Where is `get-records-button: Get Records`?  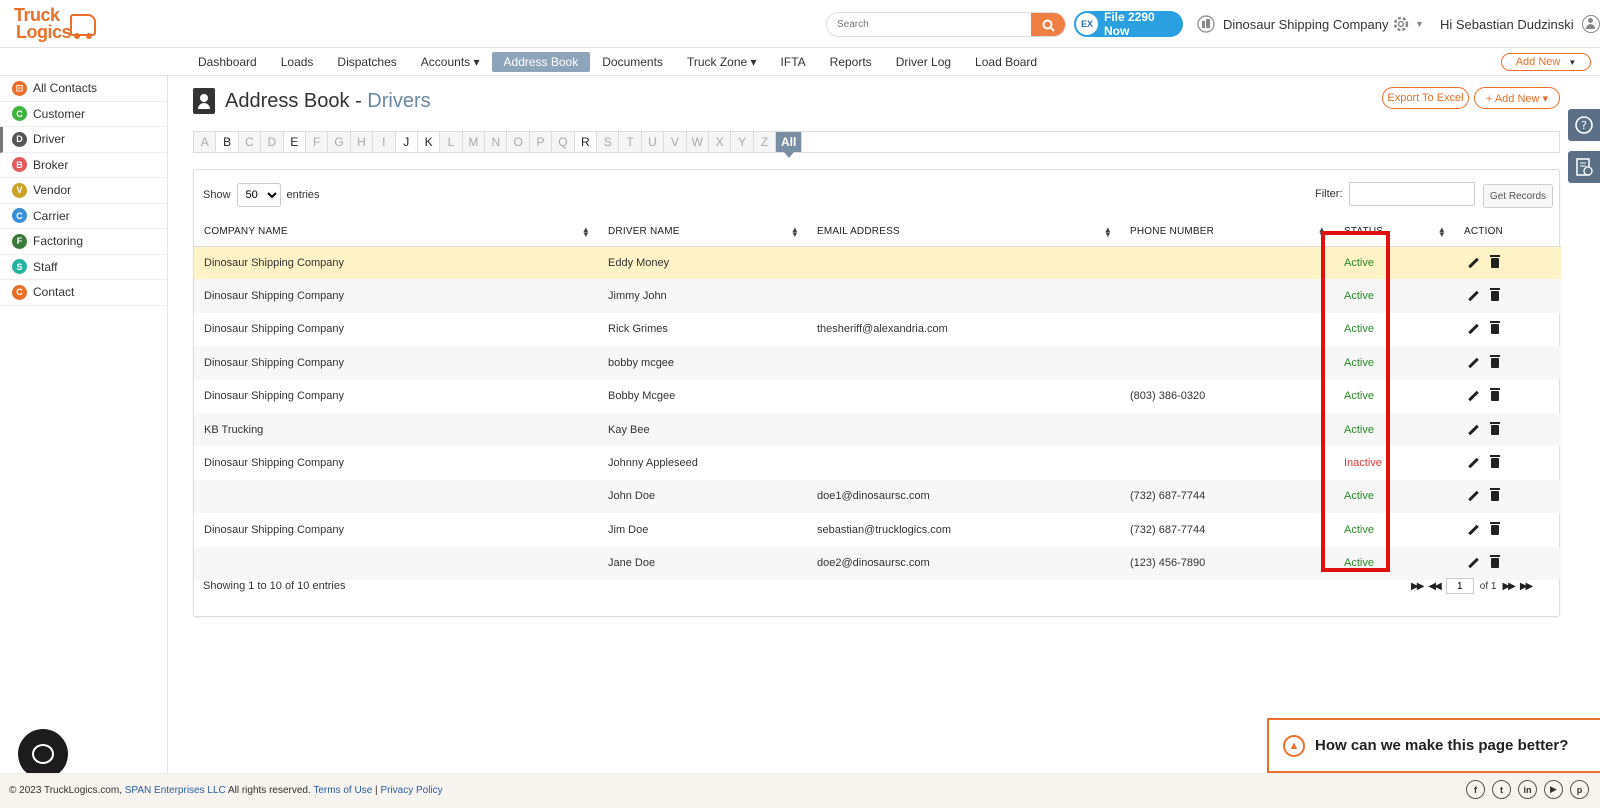 get-records-button: Get Records is located at coordinates (1518, 196).